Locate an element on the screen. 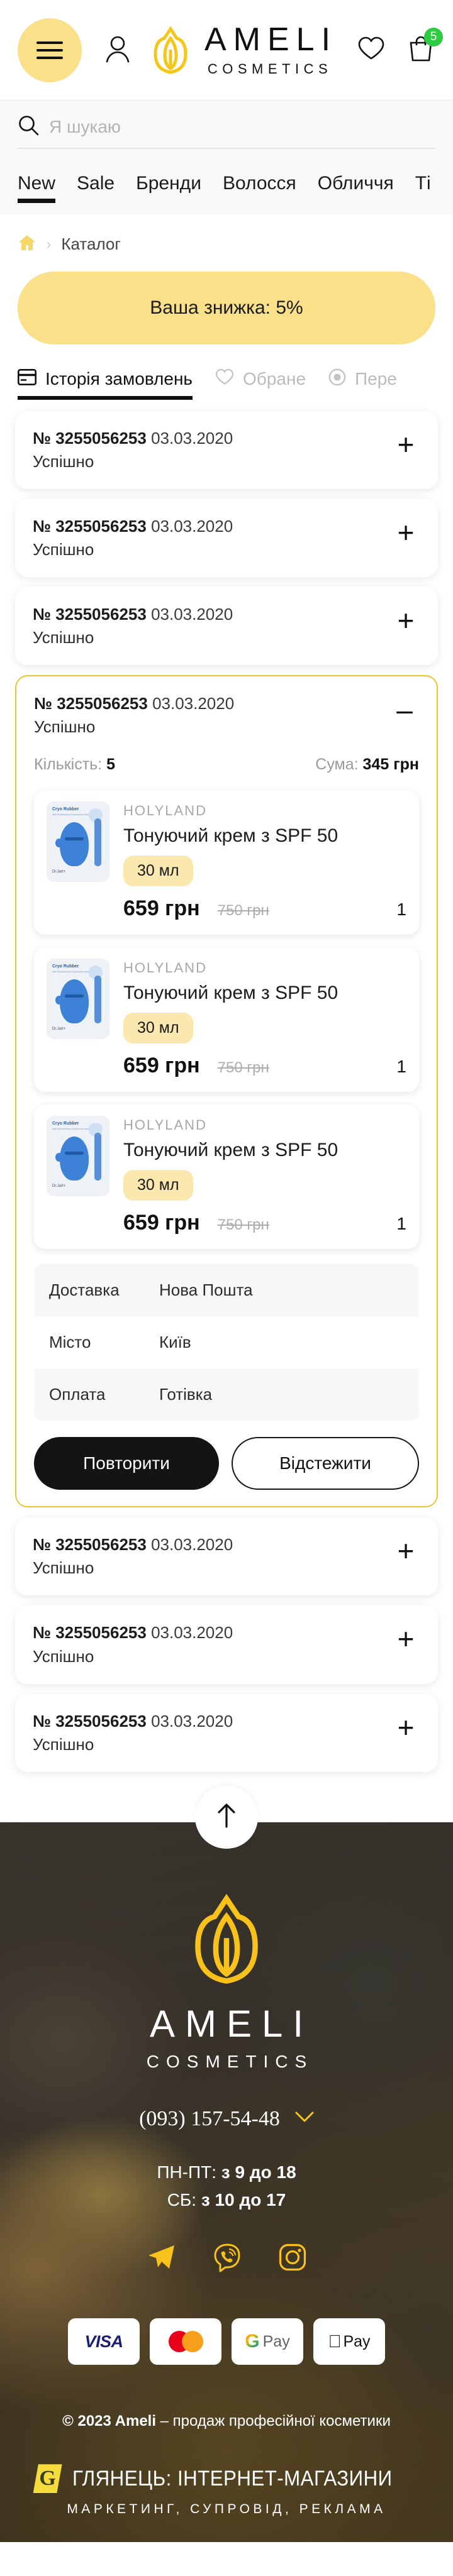  bag-icon: 5 is located at coordinates (424, 47).